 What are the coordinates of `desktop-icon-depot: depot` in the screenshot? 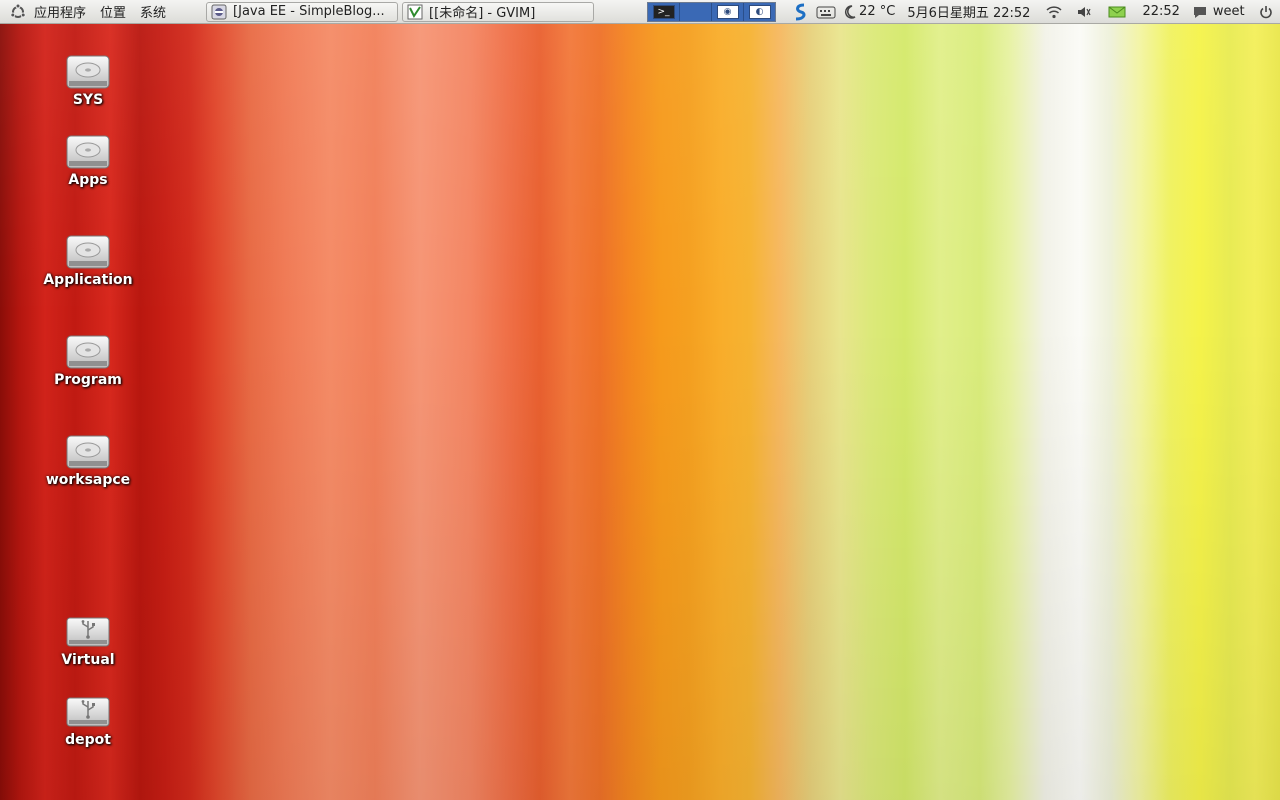 It's located at (88, 721).